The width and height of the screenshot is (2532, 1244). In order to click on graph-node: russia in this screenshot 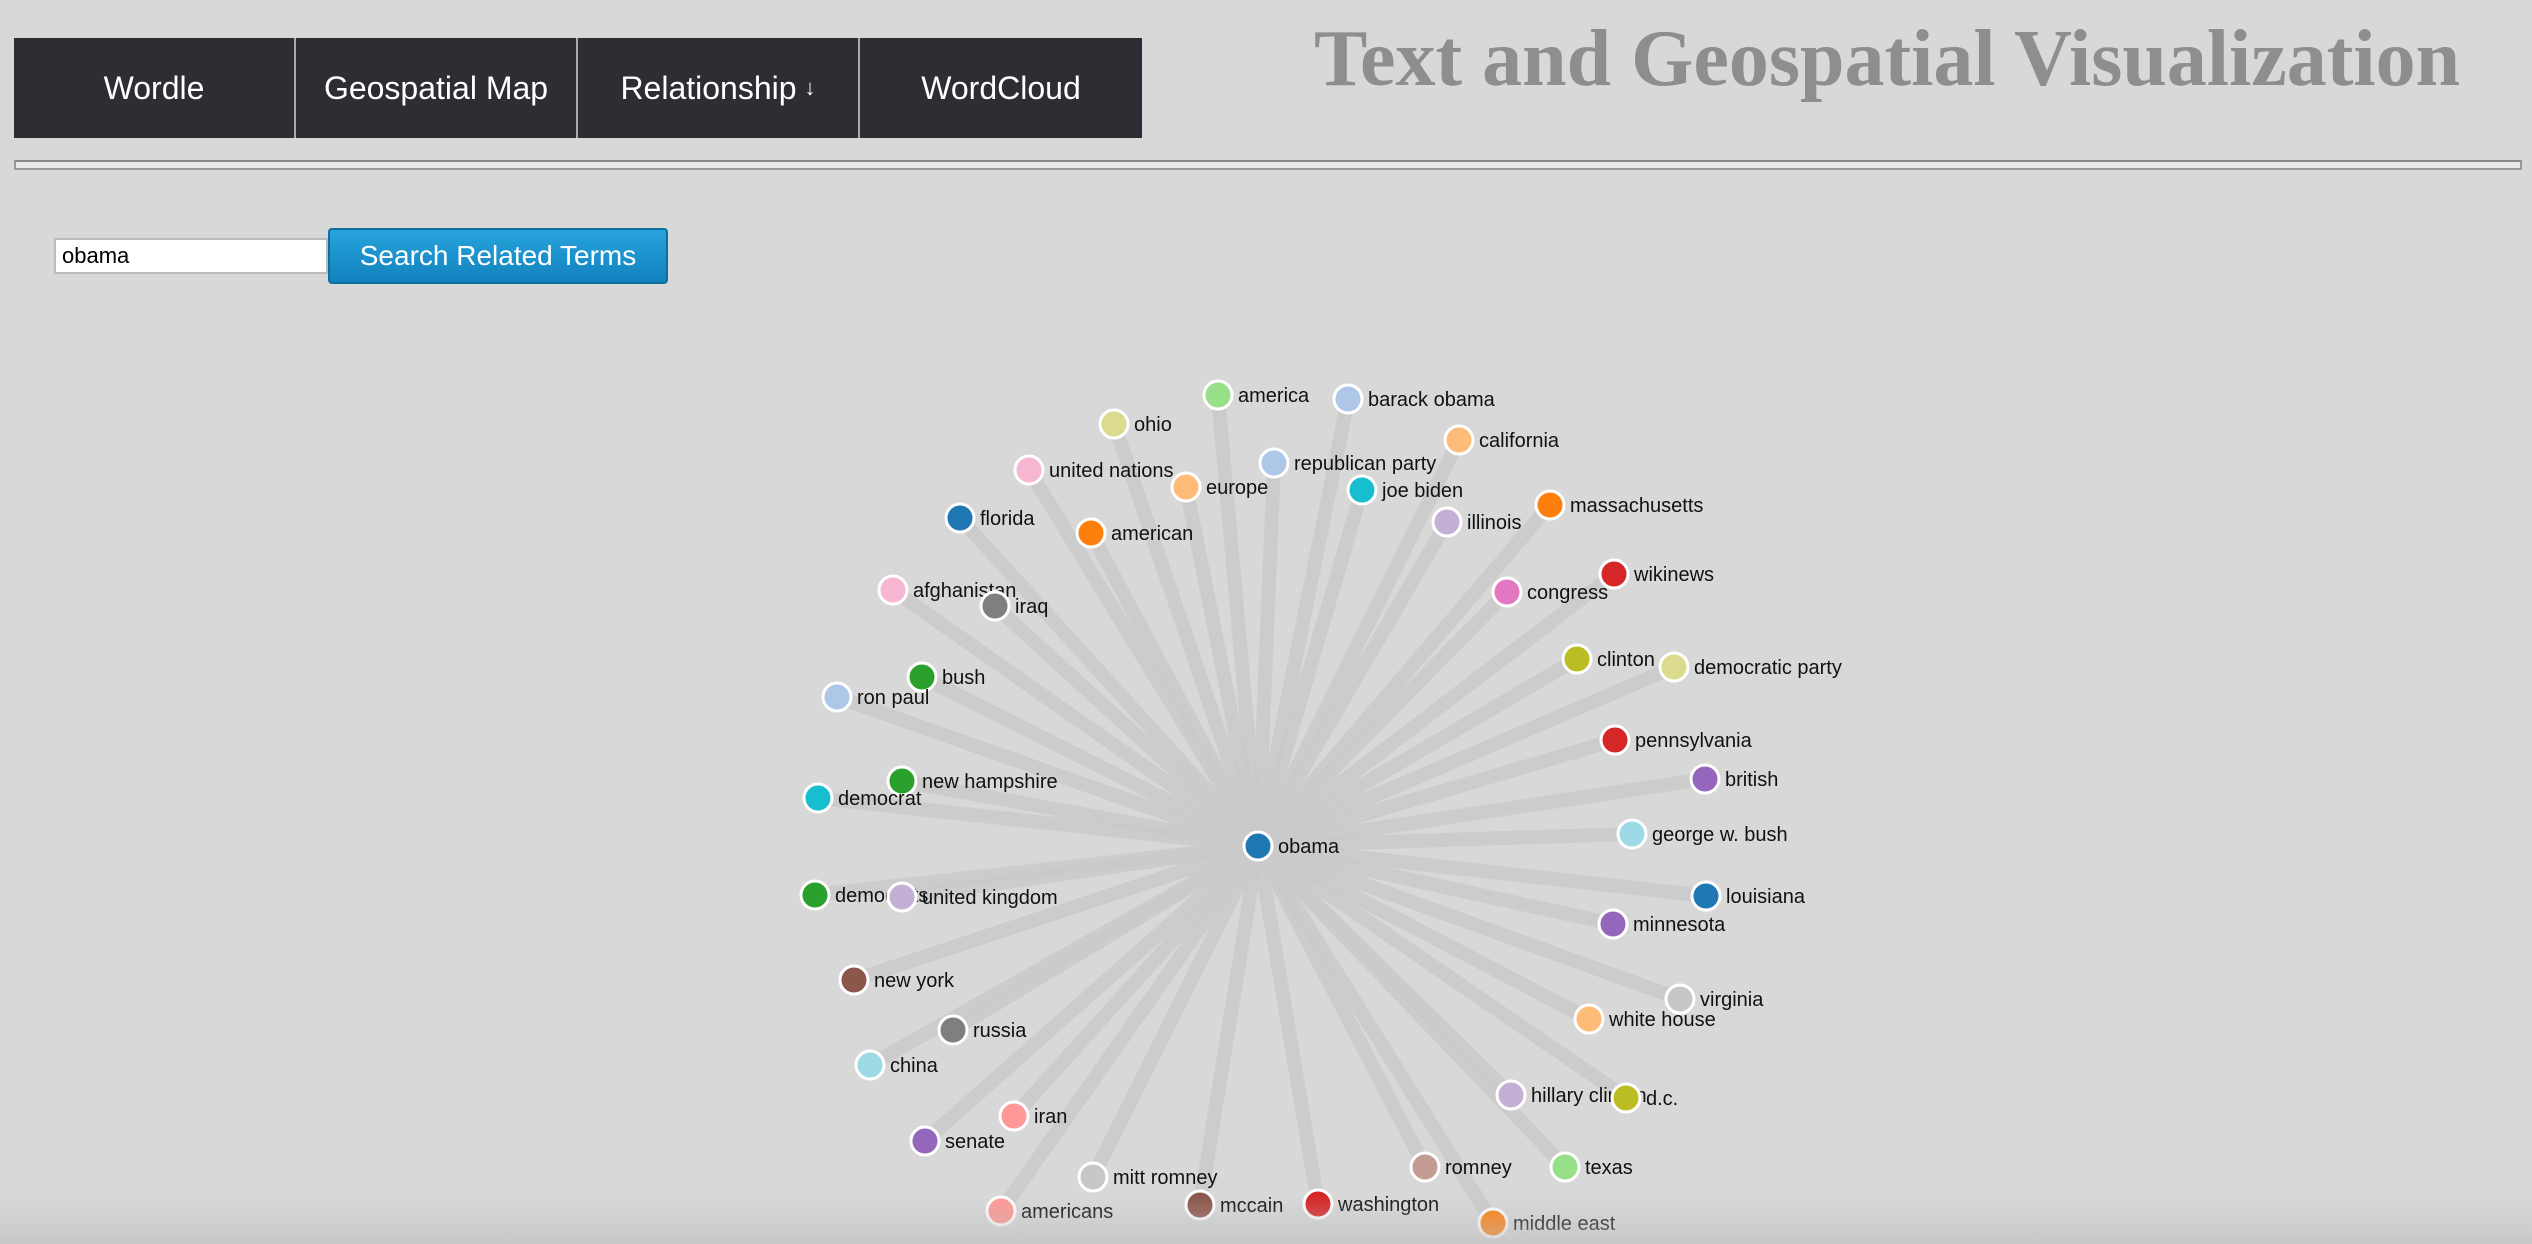, I will do `click(982, 1030)`.